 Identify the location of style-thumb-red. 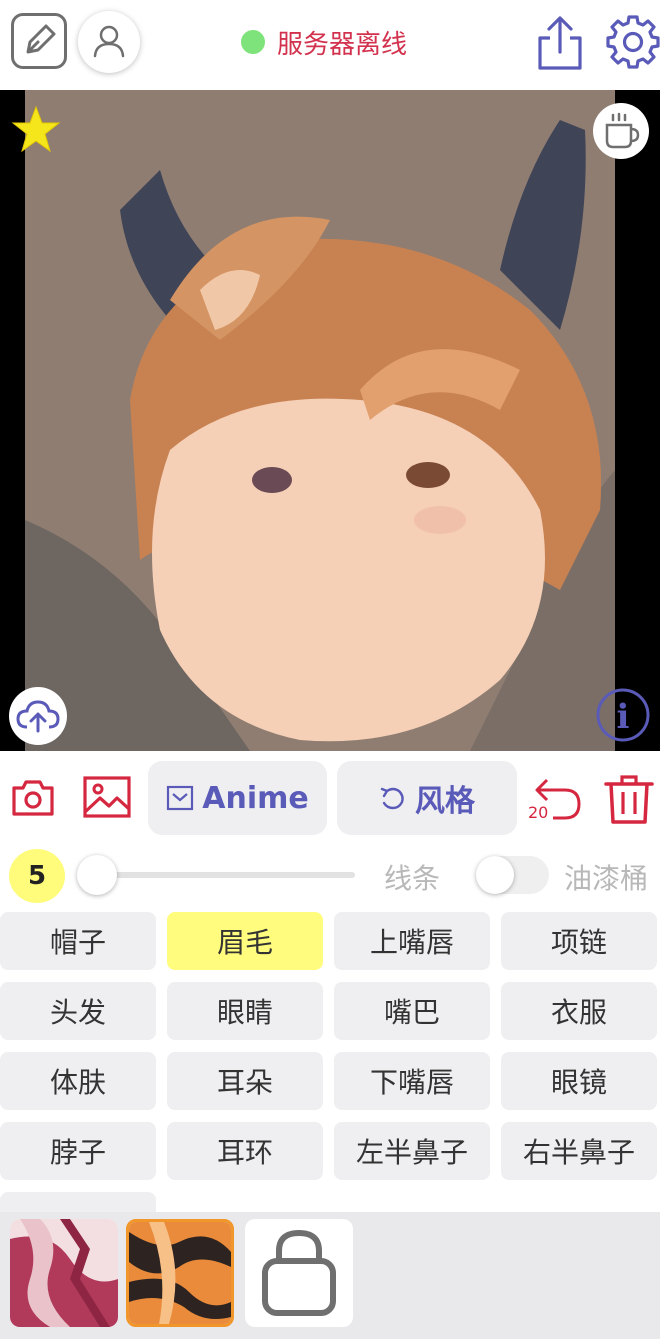
(64, 1273).